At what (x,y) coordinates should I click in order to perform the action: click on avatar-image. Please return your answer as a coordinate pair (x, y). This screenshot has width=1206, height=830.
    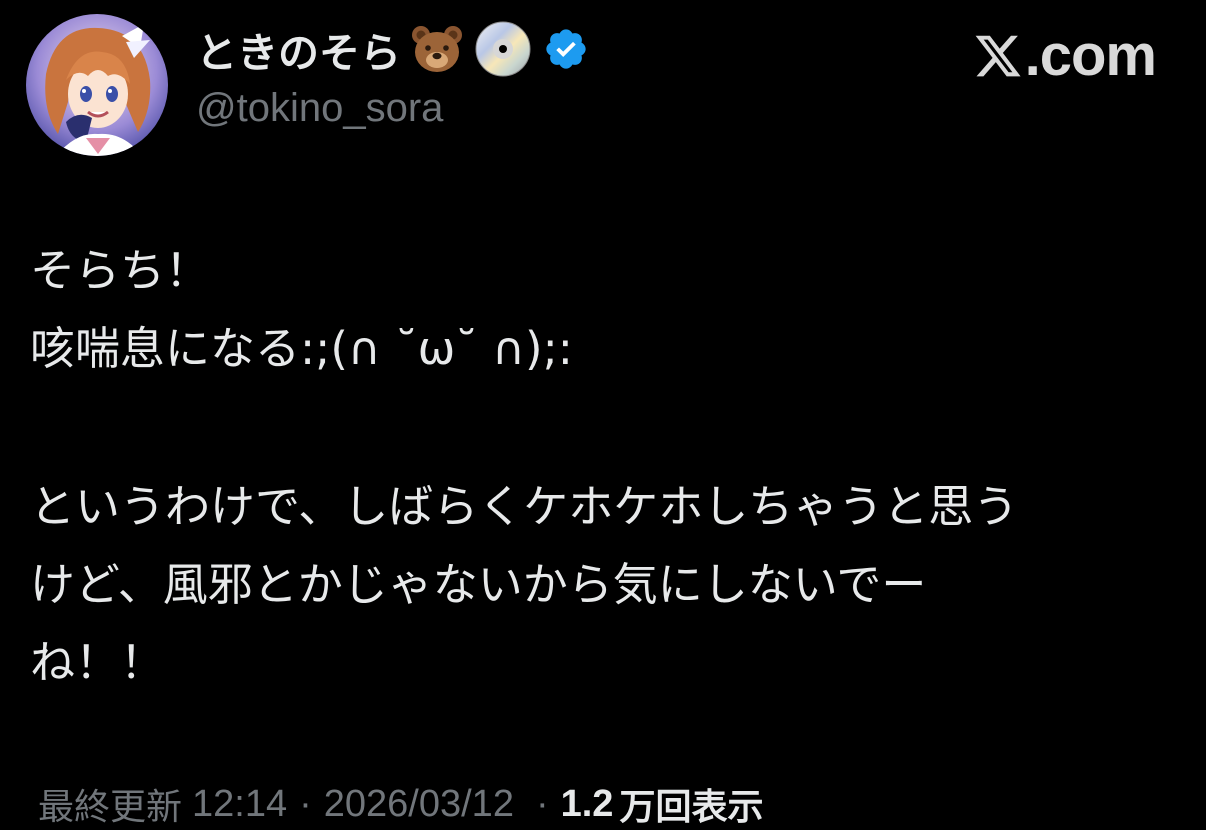
    Looking at the image, I should click on (97, 85).